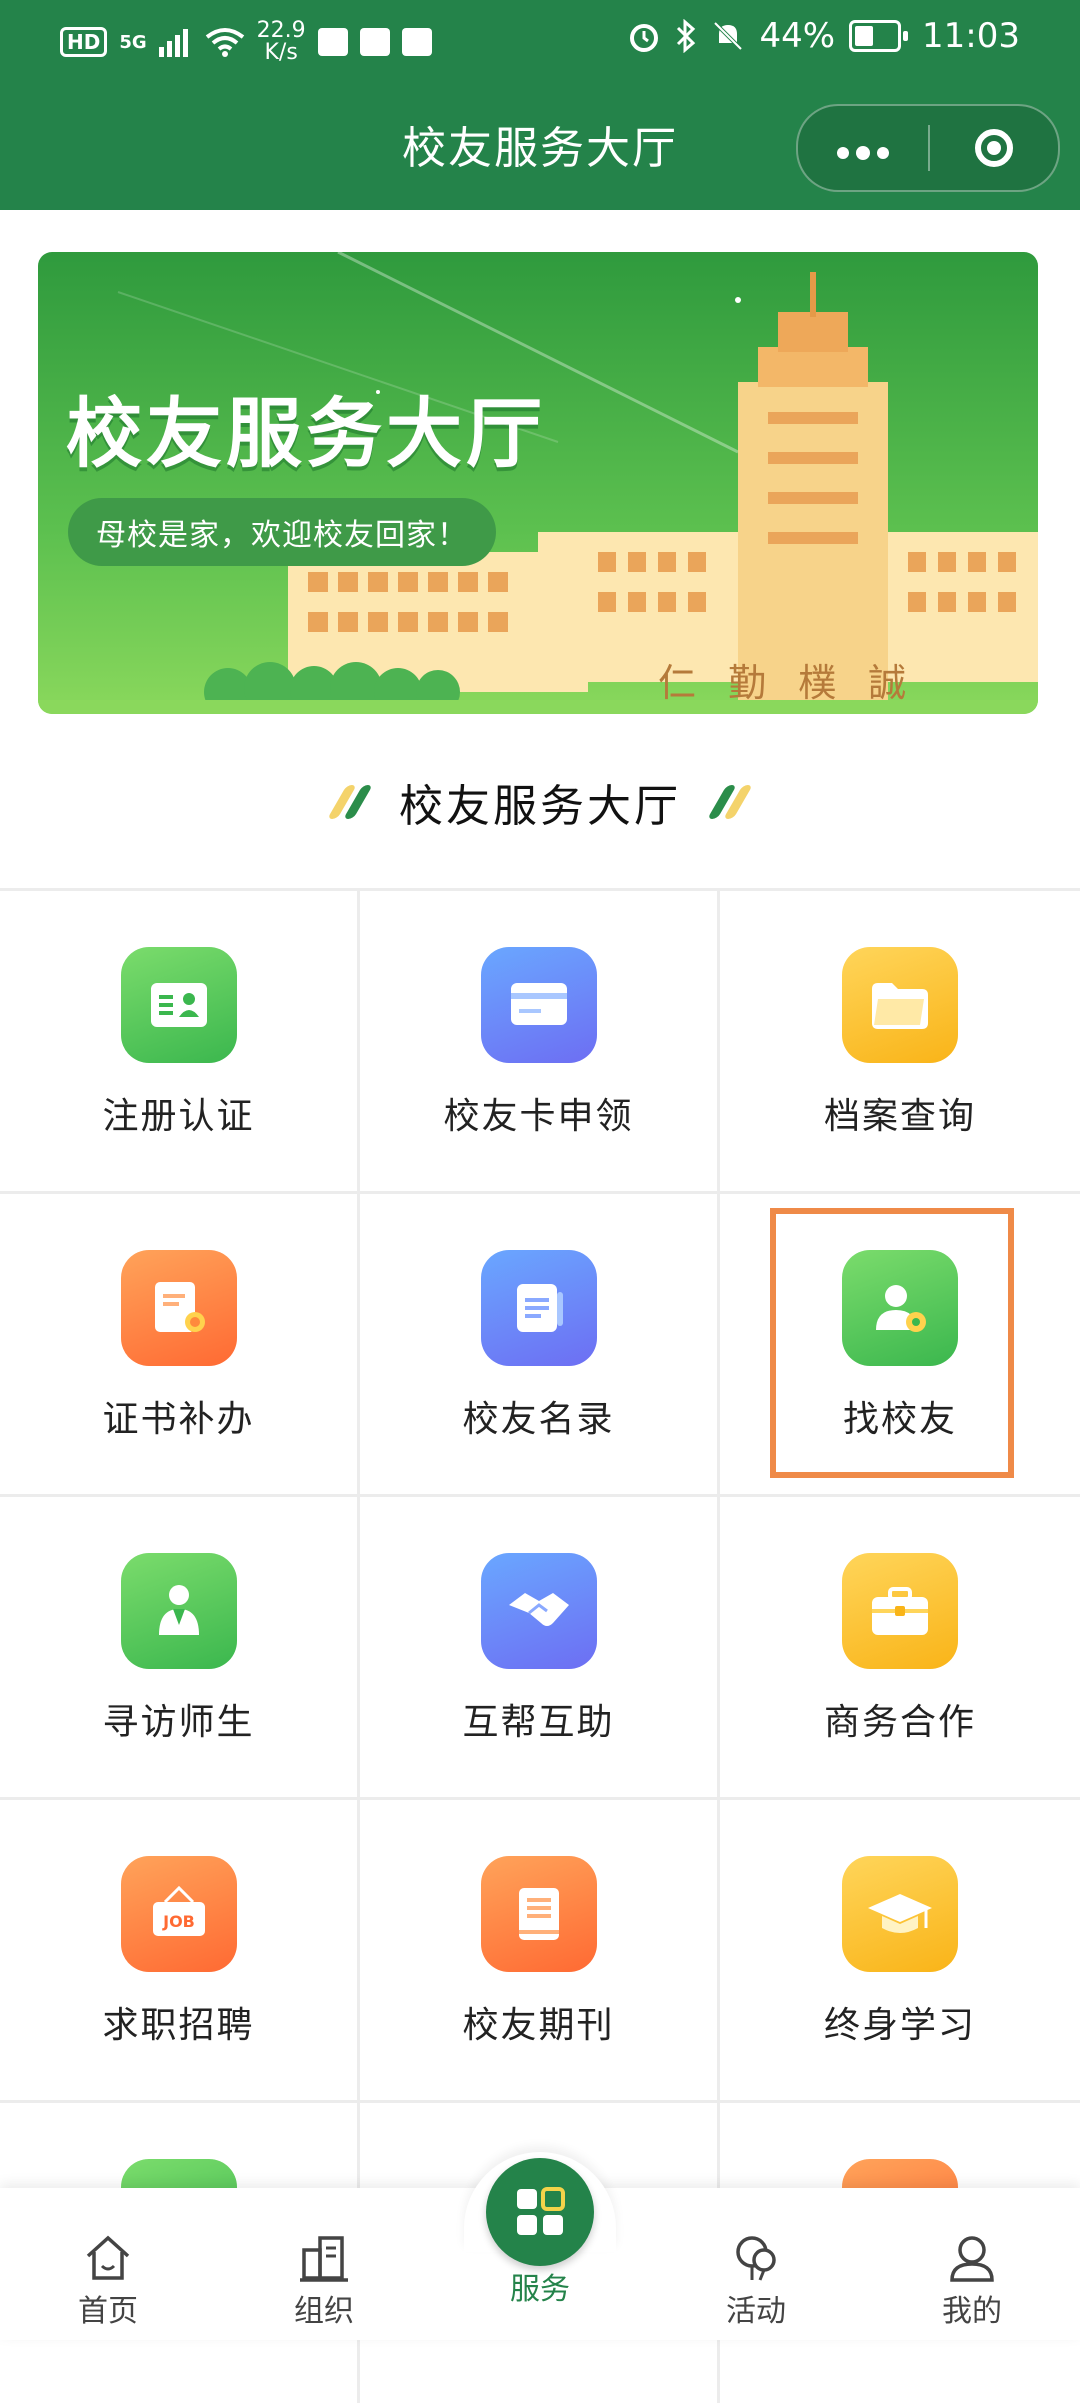 This screenshot has height=2403, width=1080. Describe the element at coordinates (756, 2311) in the screenshot. I see `tab-label: 活动` at that location.